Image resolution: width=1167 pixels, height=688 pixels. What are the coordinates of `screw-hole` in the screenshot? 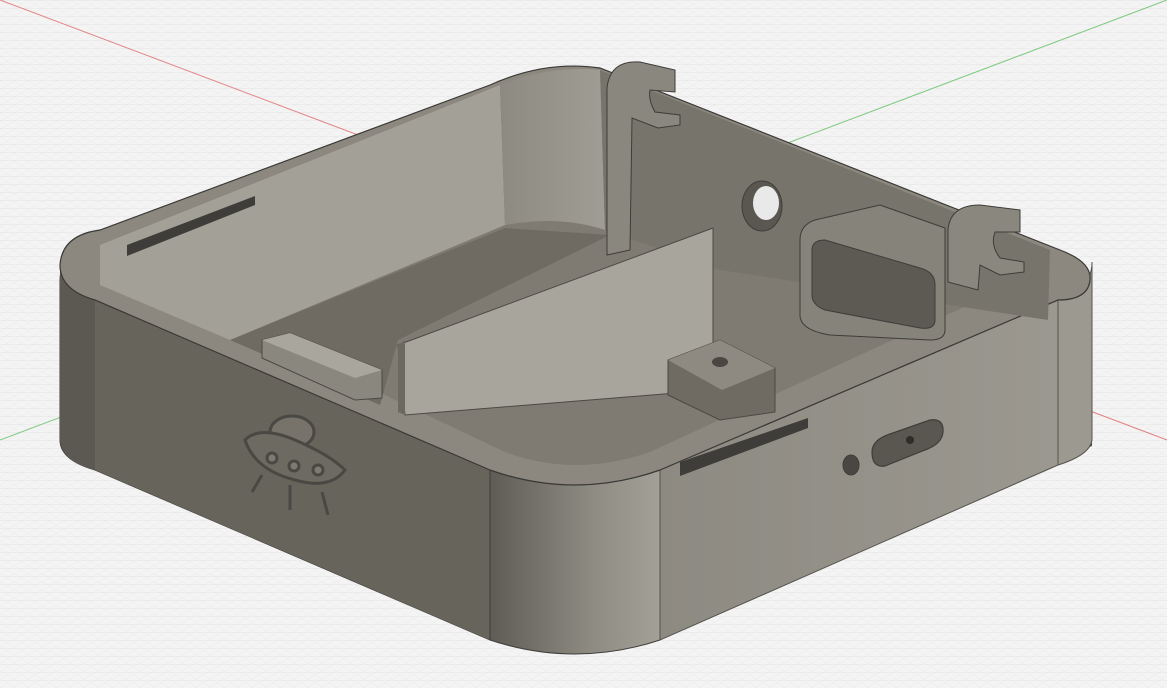 It's located at (720, 362).